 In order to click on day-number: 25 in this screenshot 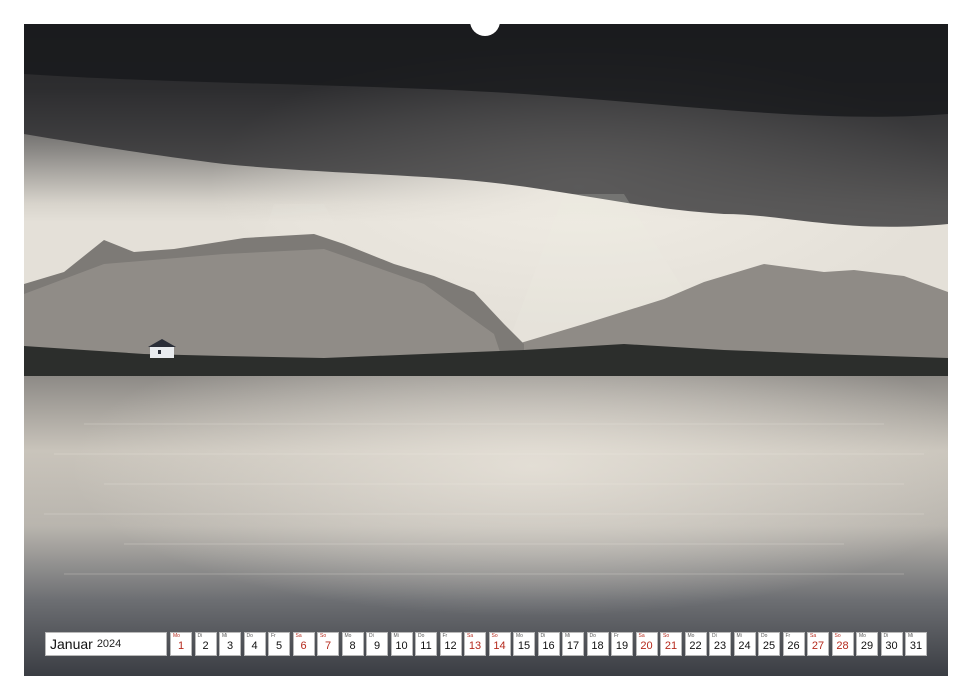, I will do `click(769, 646)`.